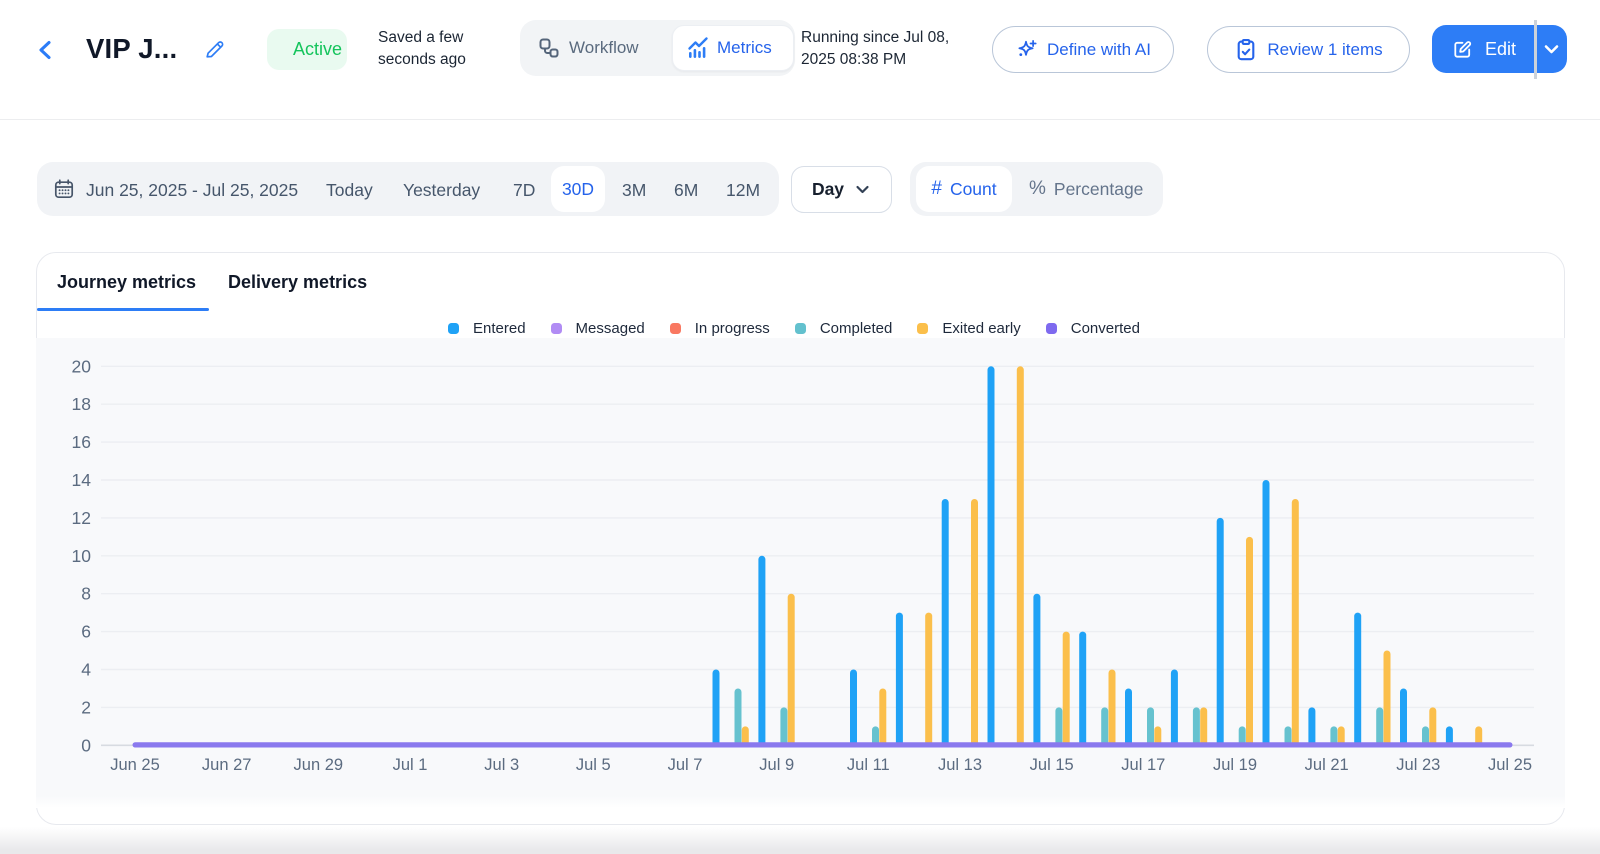  Describe the element at coordinates (82, 556) in the screenshot. I see `svg-text: 10` at that location.